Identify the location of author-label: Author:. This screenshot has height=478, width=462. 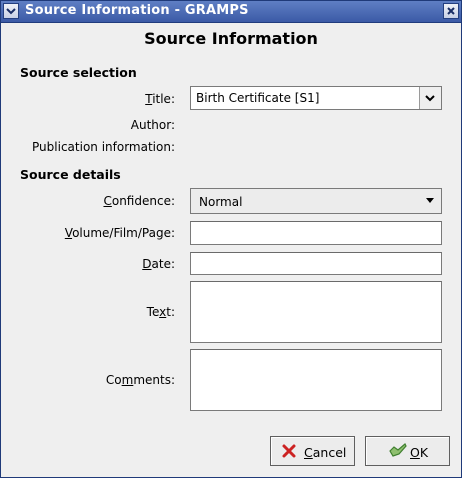
(152, 125).